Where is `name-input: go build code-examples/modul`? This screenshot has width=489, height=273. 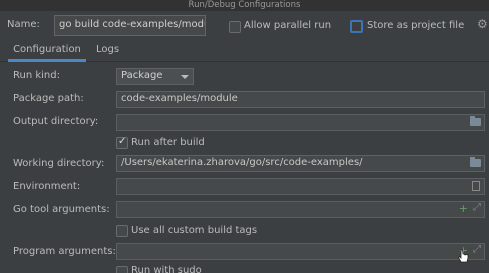
name-input: go build code-examples/modul is located at coordinates (130, 25).